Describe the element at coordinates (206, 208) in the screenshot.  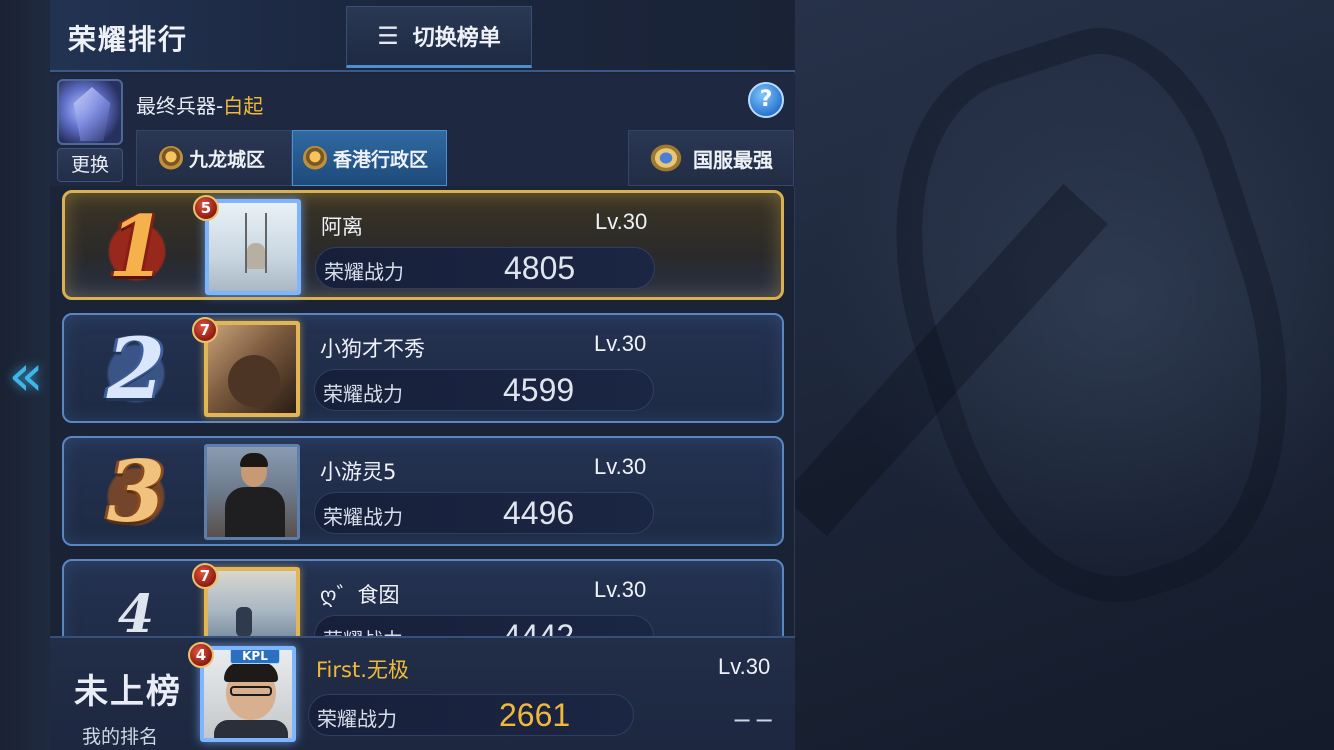
I see `player-rank-badge: 5` at that location.